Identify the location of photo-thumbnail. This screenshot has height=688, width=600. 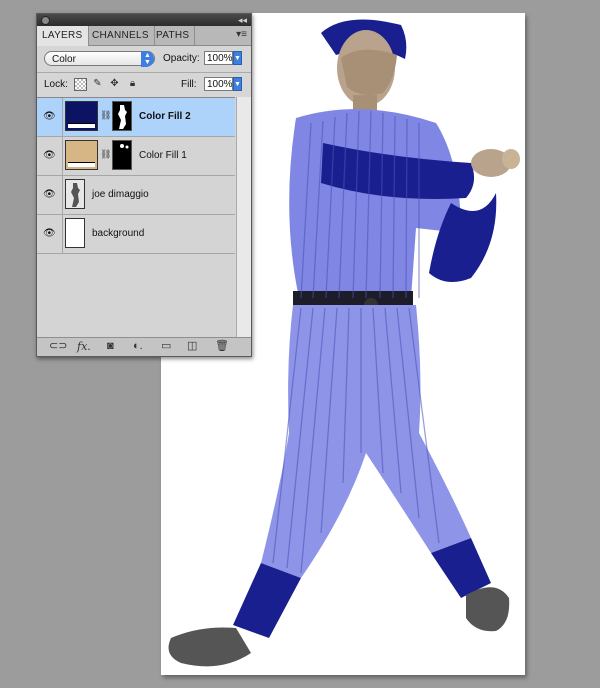
(75, 194).